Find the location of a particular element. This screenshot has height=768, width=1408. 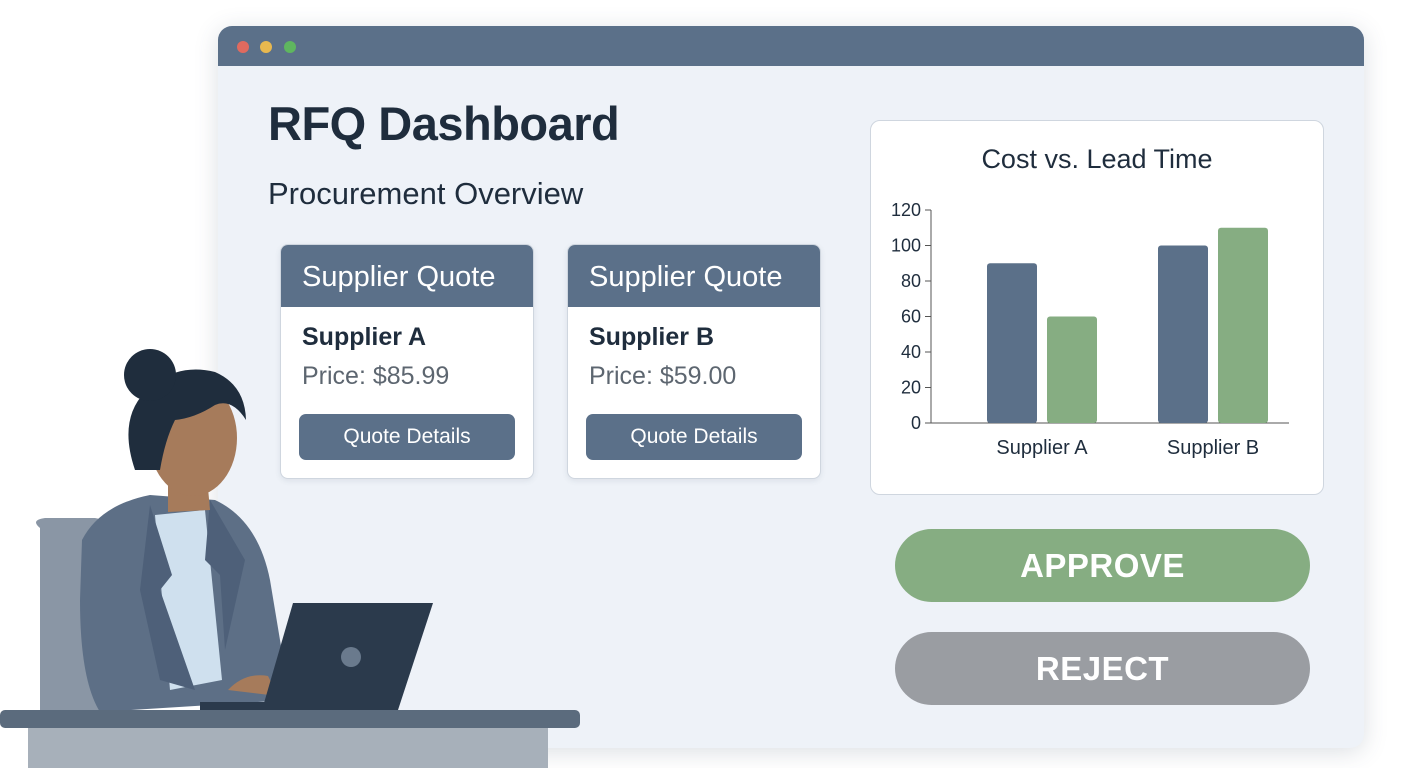

page-title: RFQ Dashboard is located at coordinates (444, 123).